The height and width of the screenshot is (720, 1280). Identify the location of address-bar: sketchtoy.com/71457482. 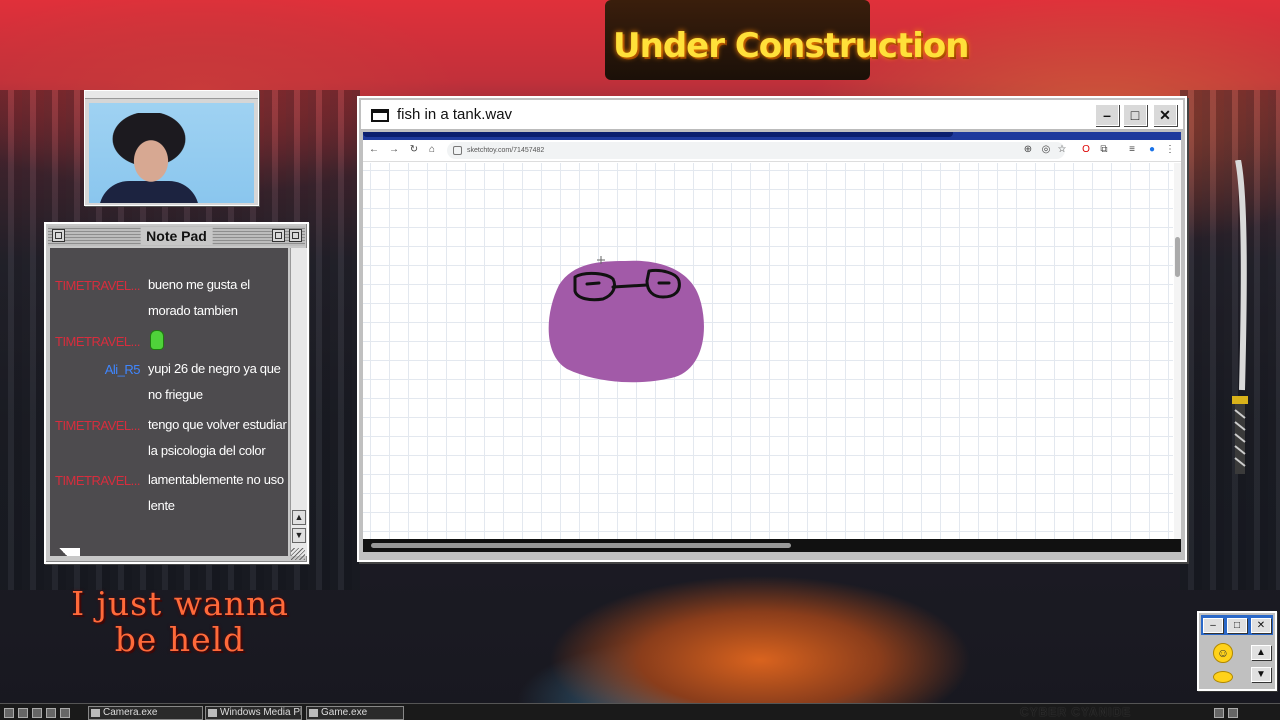
(756, 150).